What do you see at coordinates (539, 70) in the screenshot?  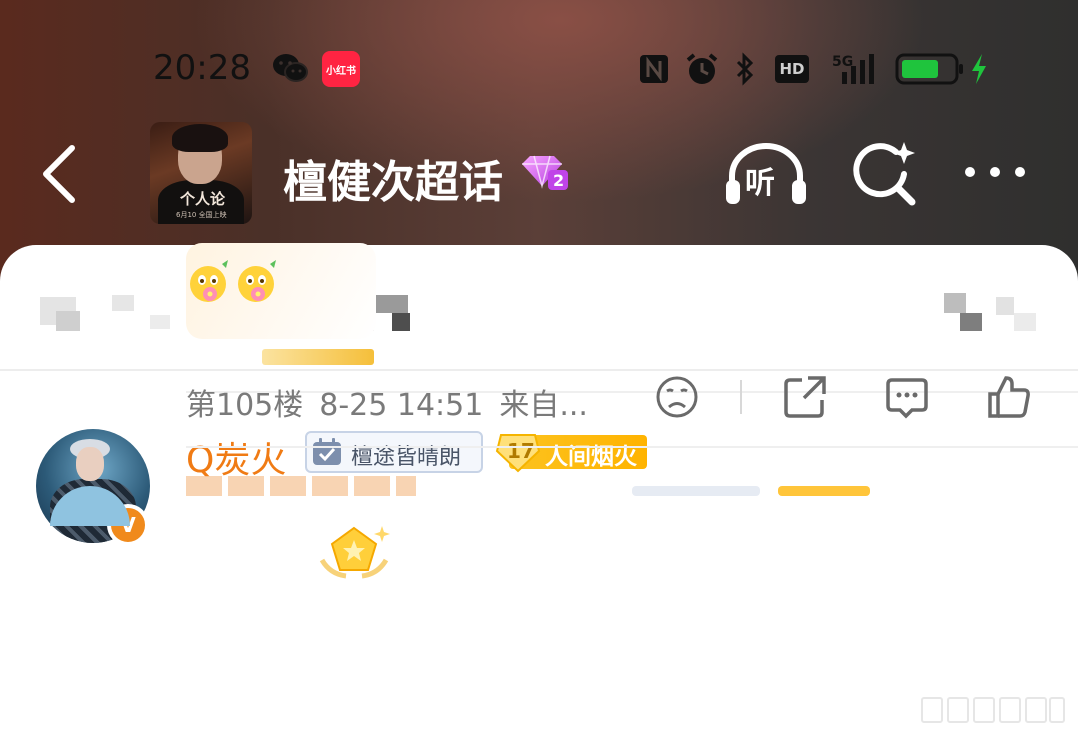 I see `status-bar: 20:28 小红书 HD 5G` at bounding box center [539, 70].